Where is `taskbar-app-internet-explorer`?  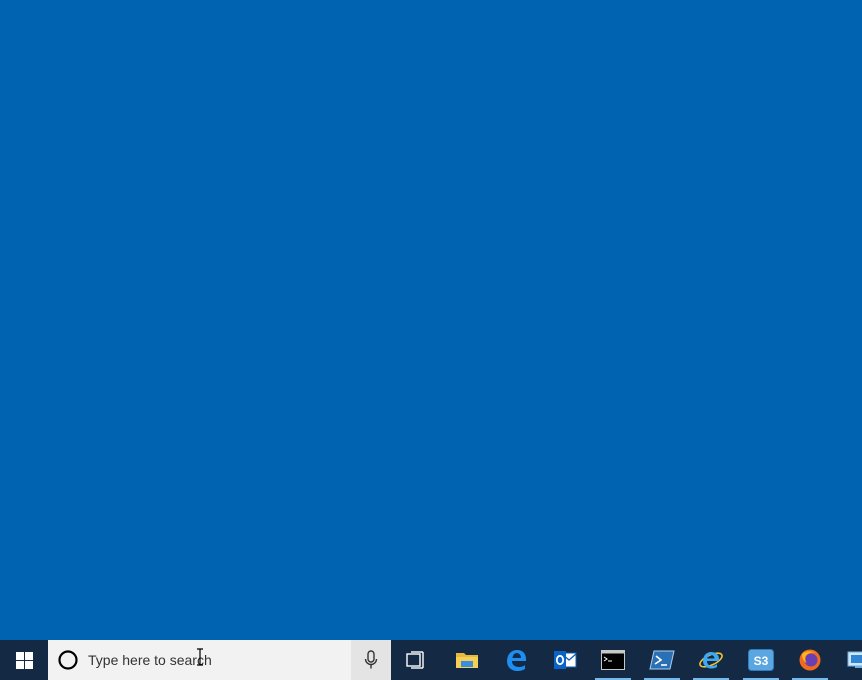 taskbar-app-internet-explorer is located at coordinates (711, 660).